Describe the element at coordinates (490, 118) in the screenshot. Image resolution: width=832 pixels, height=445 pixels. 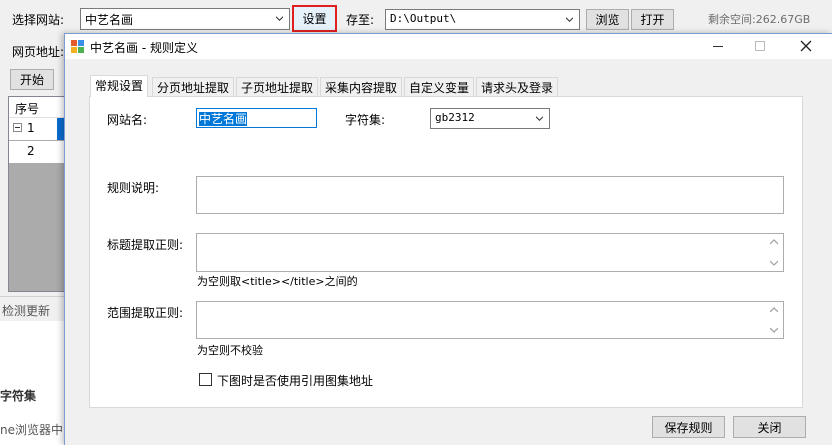
I see `charset-select: gb2312` at that location.